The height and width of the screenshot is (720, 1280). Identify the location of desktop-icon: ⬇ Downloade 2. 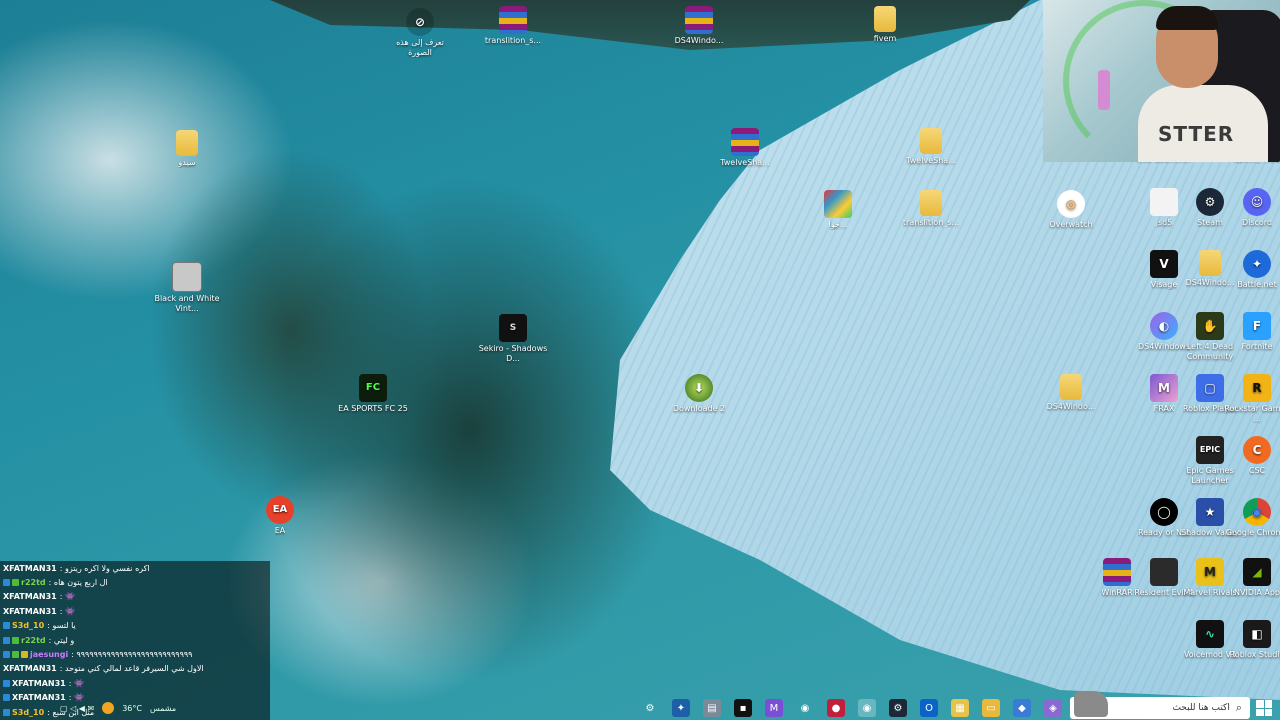
(699, 394).